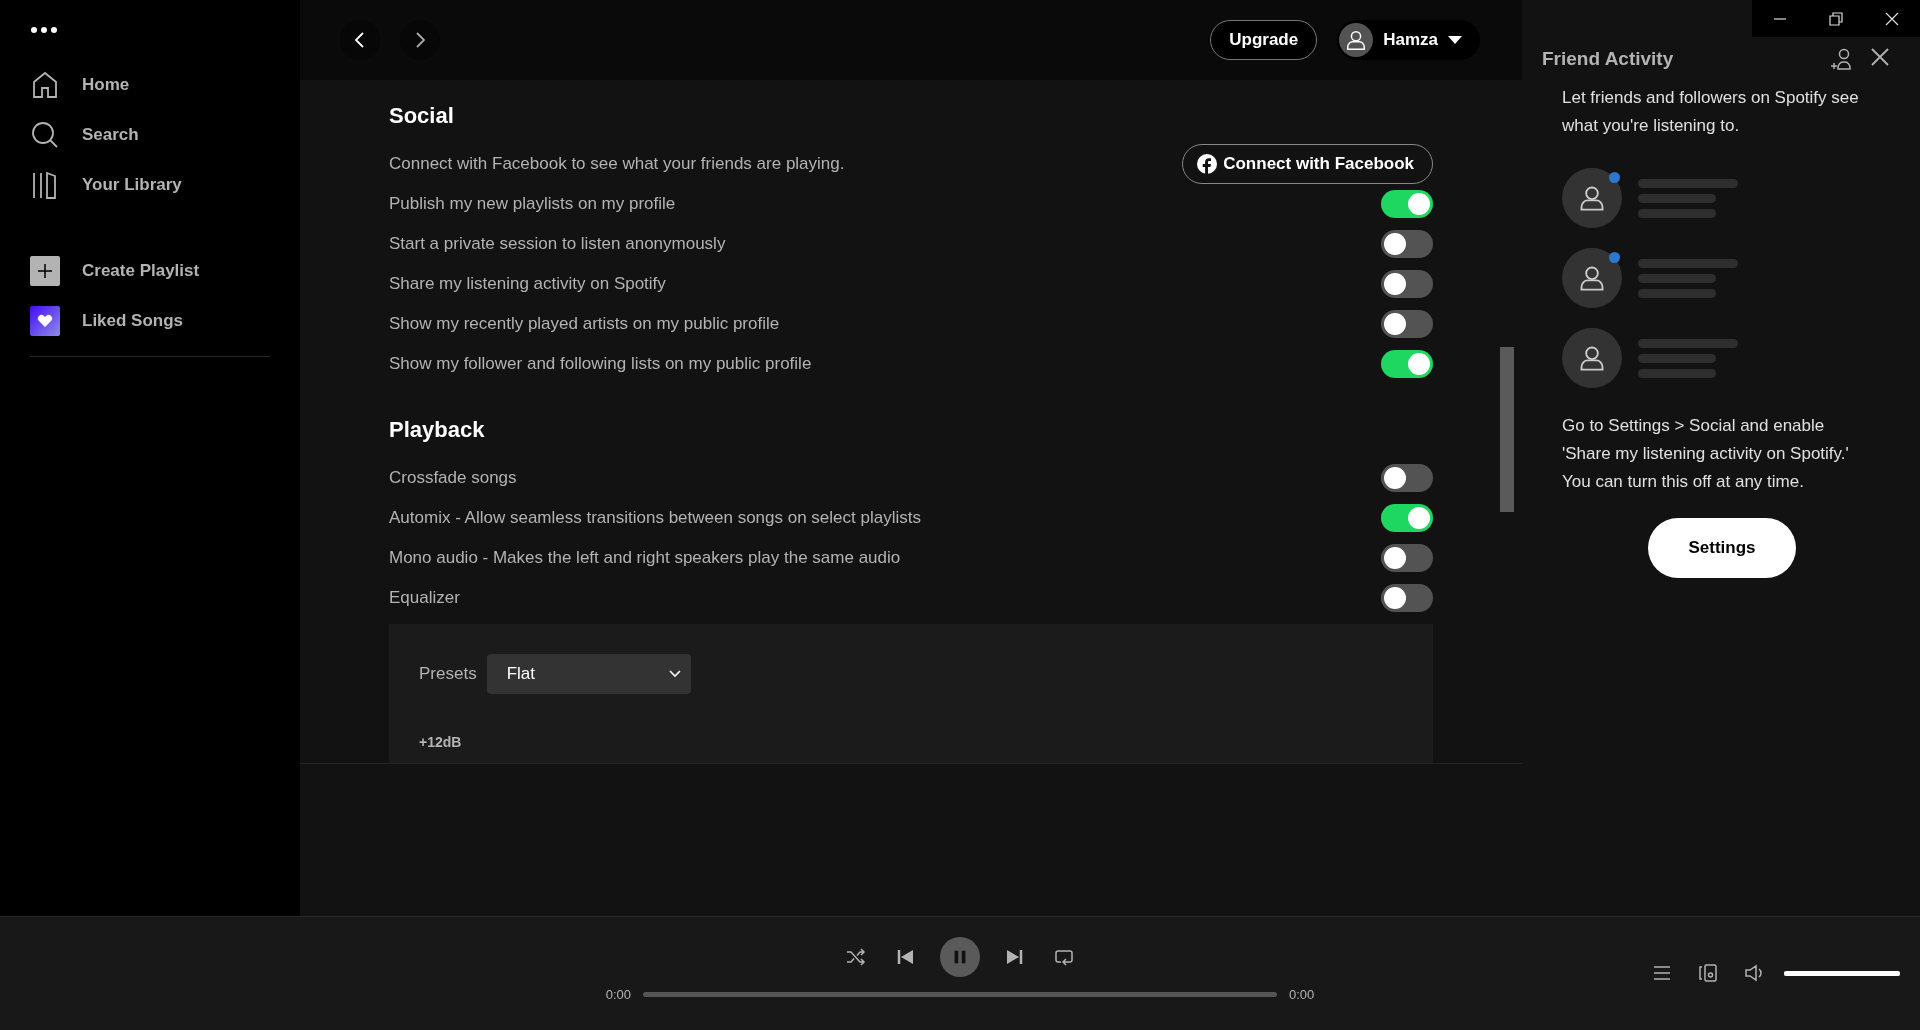 Image resolution: width=1920 pixels, height=1030 pixels. I want to click on upgrade-button: Upgrade, so click(1264, 40).